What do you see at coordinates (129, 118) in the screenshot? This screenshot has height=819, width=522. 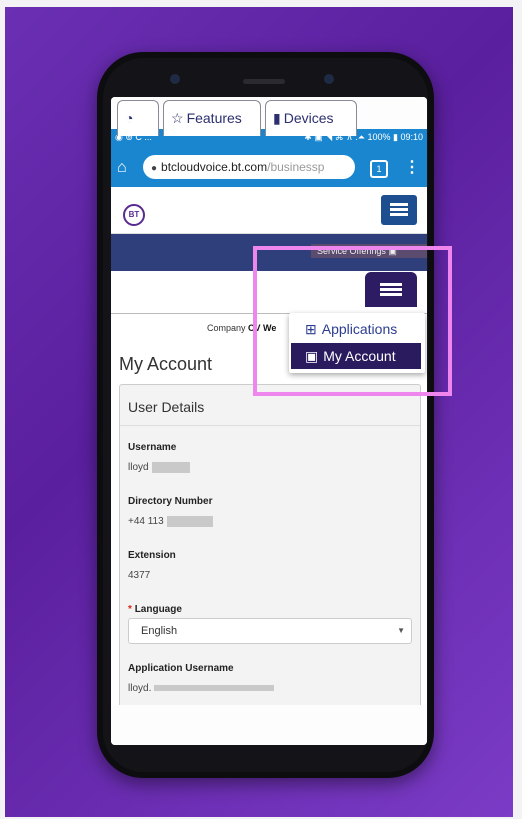 I see `speedometer-icon: ◔` at bounding box center [129, 118].